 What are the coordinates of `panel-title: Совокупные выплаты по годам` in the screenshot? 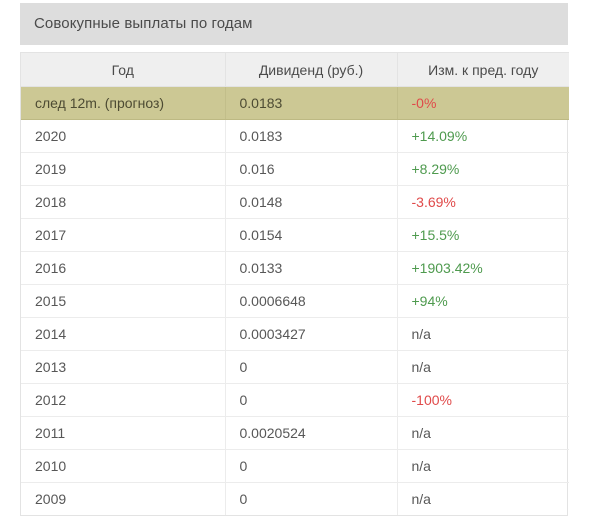 It's located at (294, 24).